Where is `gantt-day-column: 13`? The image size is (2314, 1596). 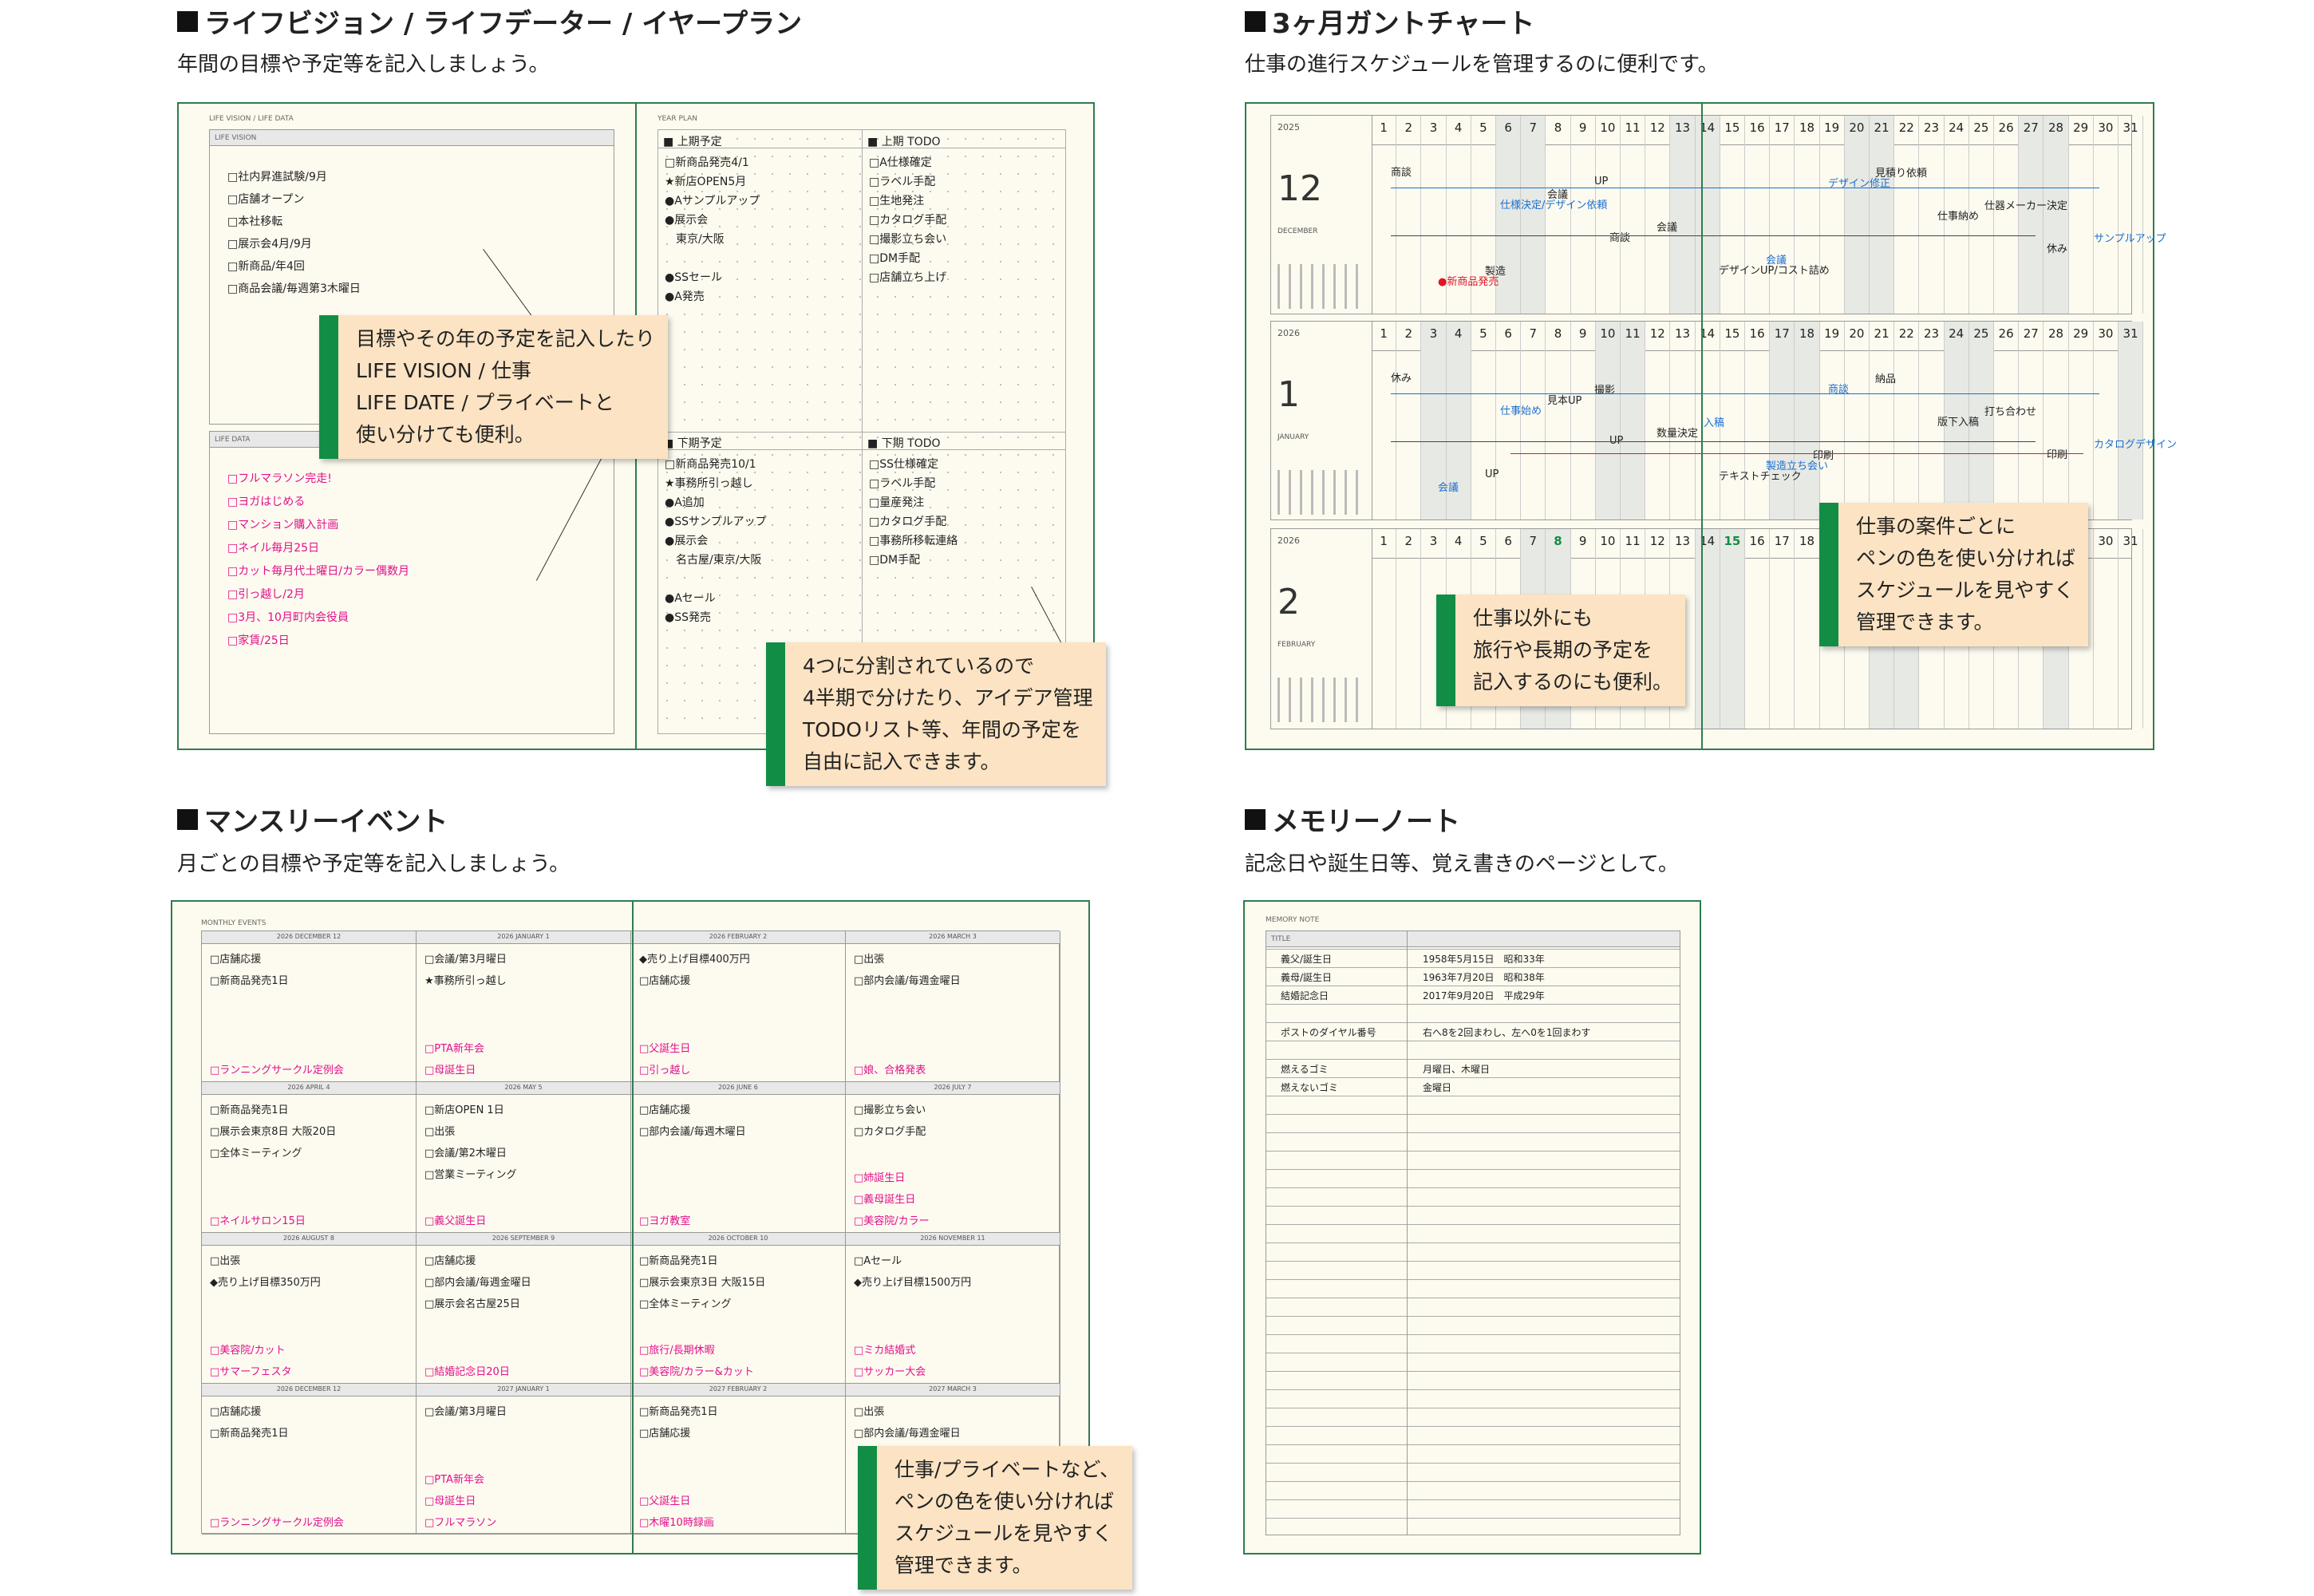 gantt-day-column: 13 is located at coordinates (1683, 215).